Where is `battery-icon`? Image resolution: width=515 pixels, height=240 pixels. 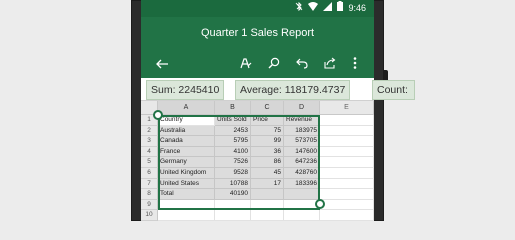
battery-icon is located at coordinates (340, 8).